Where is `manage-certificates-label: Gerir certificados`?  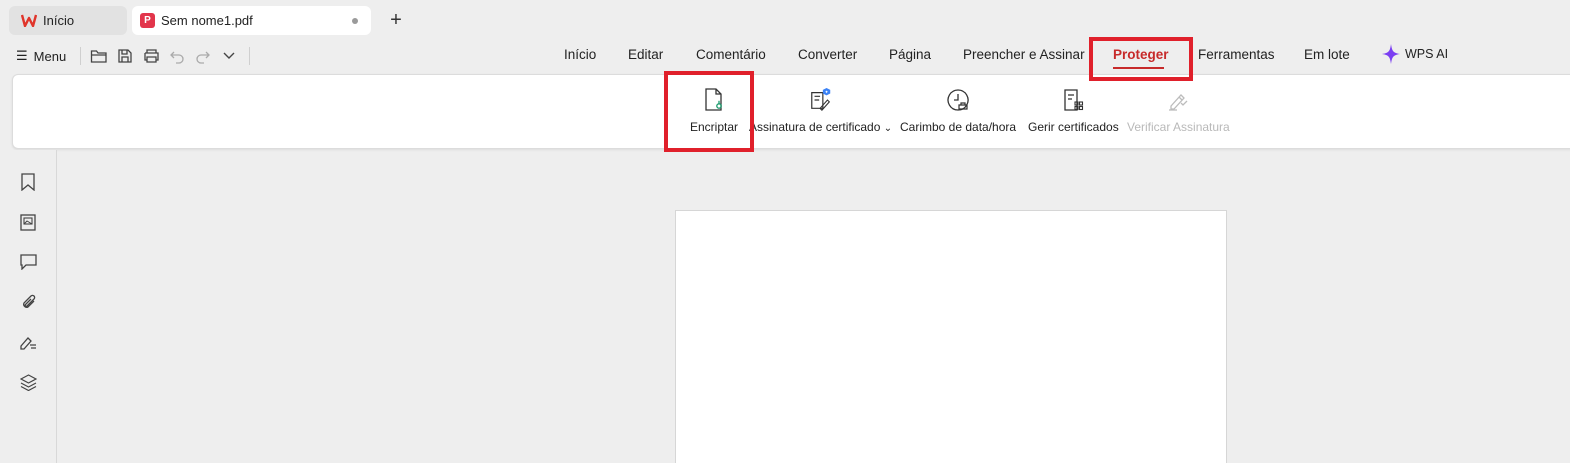
manage-certificates-label: Gerir certificados is located at coordinates (1073, 127).